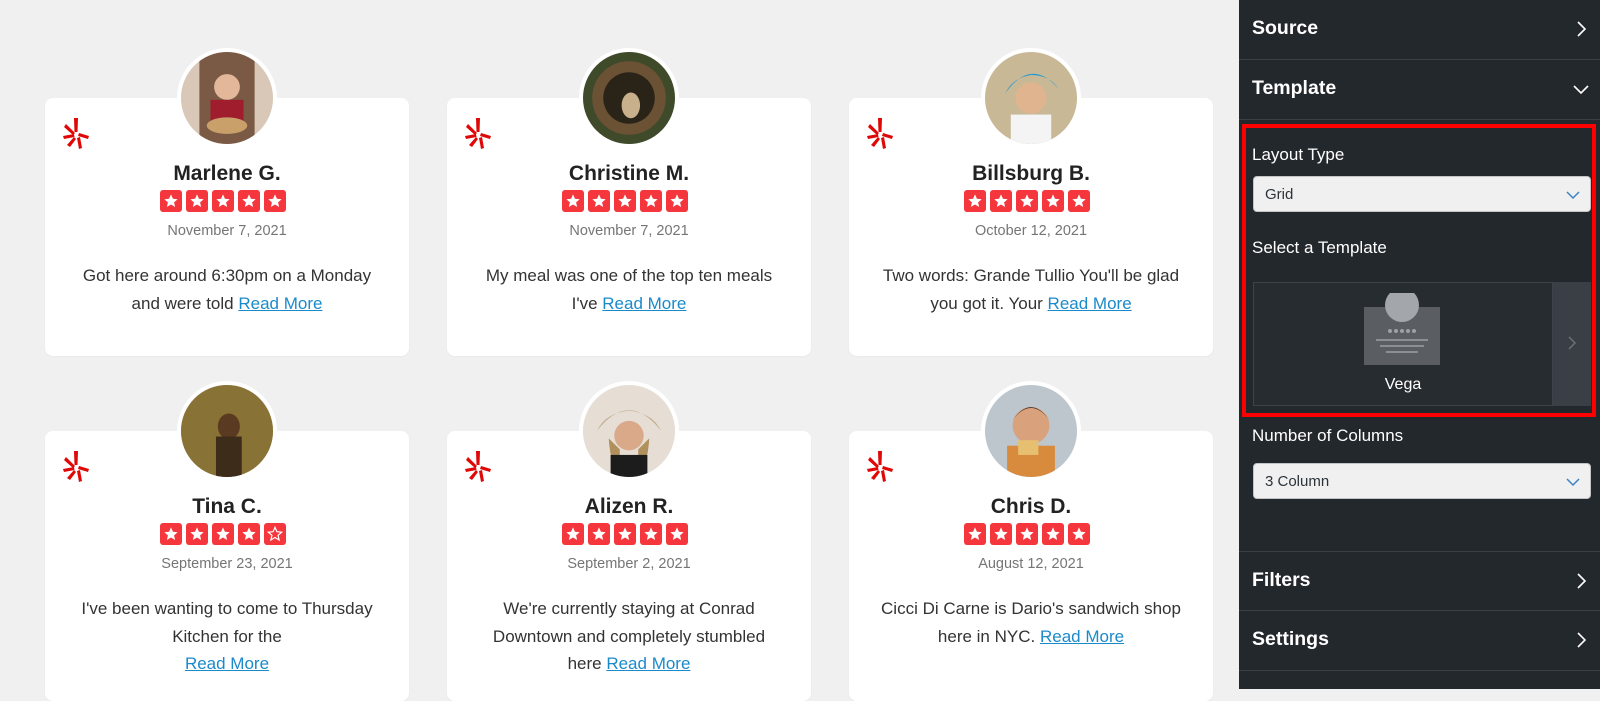 The width and height of the screenshot is (1600, 701). Describe the element at coordinates (1031, 506) in the screenshot. I see `reviewer-name: Chris D.` at that location.